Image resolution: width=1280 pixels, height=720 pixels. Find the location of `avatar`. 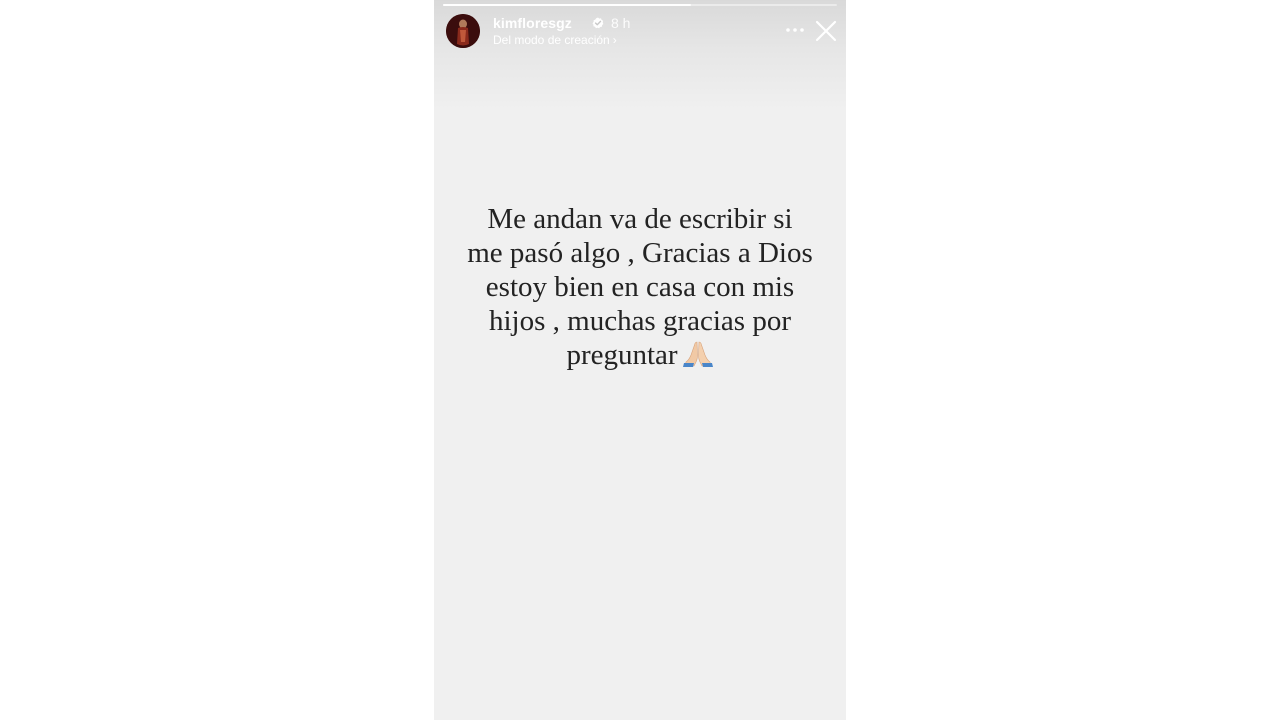

avatar is located at coordinates (463, 31).